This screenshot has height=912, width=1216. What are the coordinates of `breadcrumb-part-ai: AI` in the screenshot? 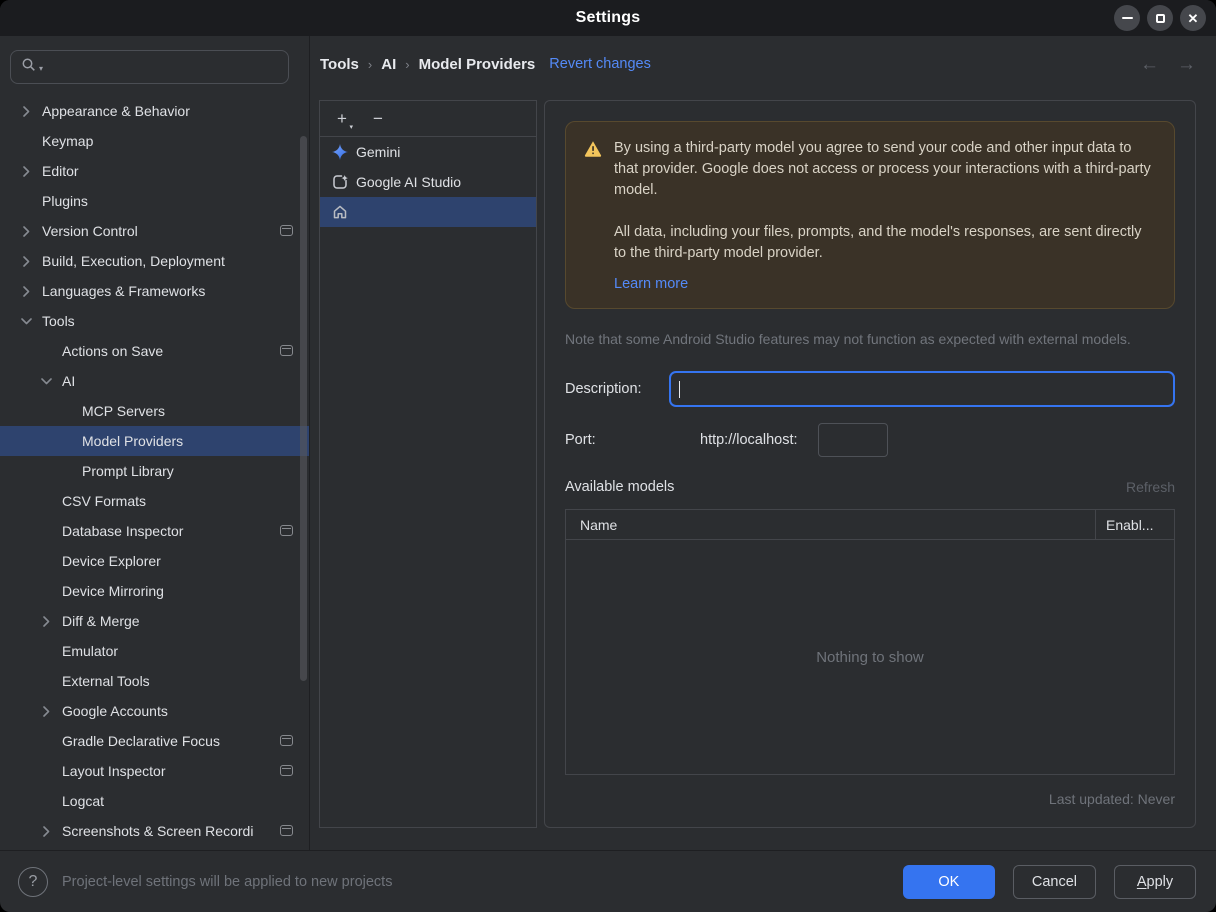 It's located at (388, 64).